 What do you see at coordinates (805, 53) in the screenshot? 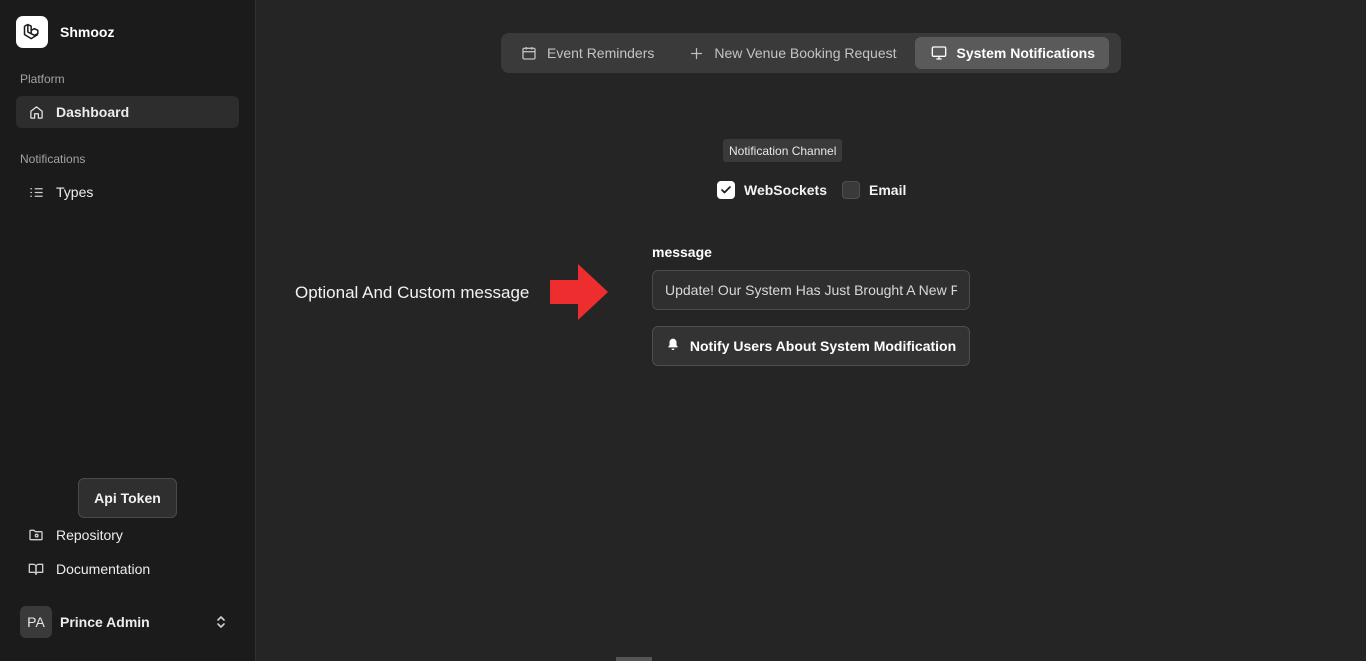
I see `tab-label: New Venue Booking Request` at bounding box center [805, 53].